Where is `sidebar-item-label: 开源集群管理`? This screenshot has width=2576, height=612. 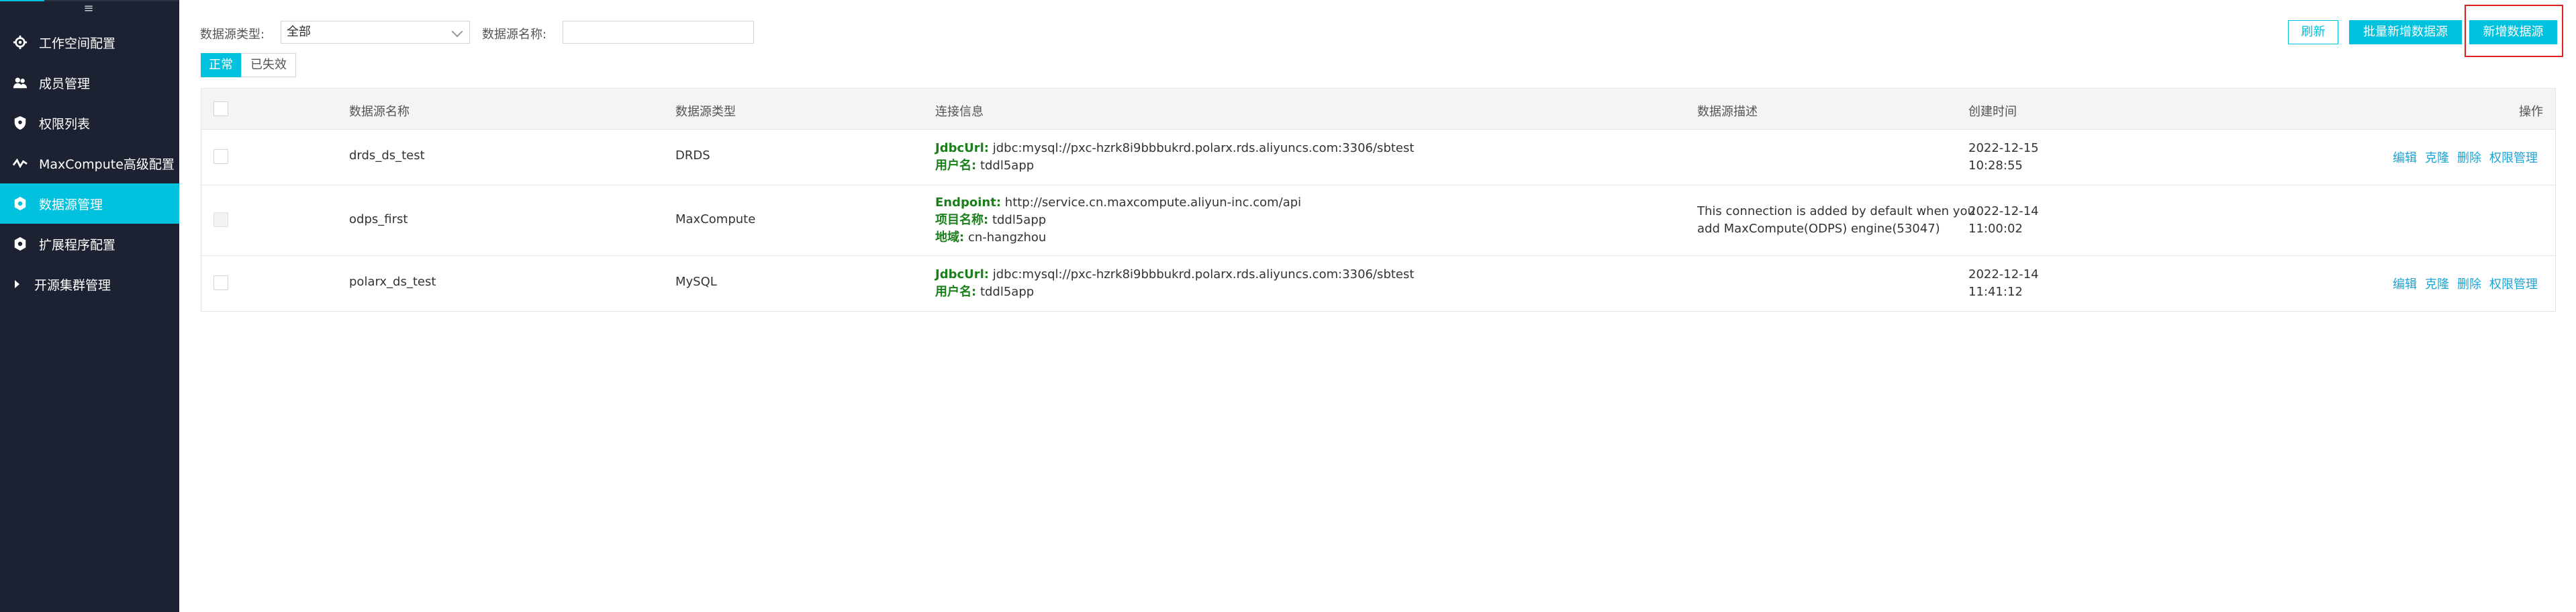
sidebar-item-label: 开源集群管理 is located at coordinates (72, 285).